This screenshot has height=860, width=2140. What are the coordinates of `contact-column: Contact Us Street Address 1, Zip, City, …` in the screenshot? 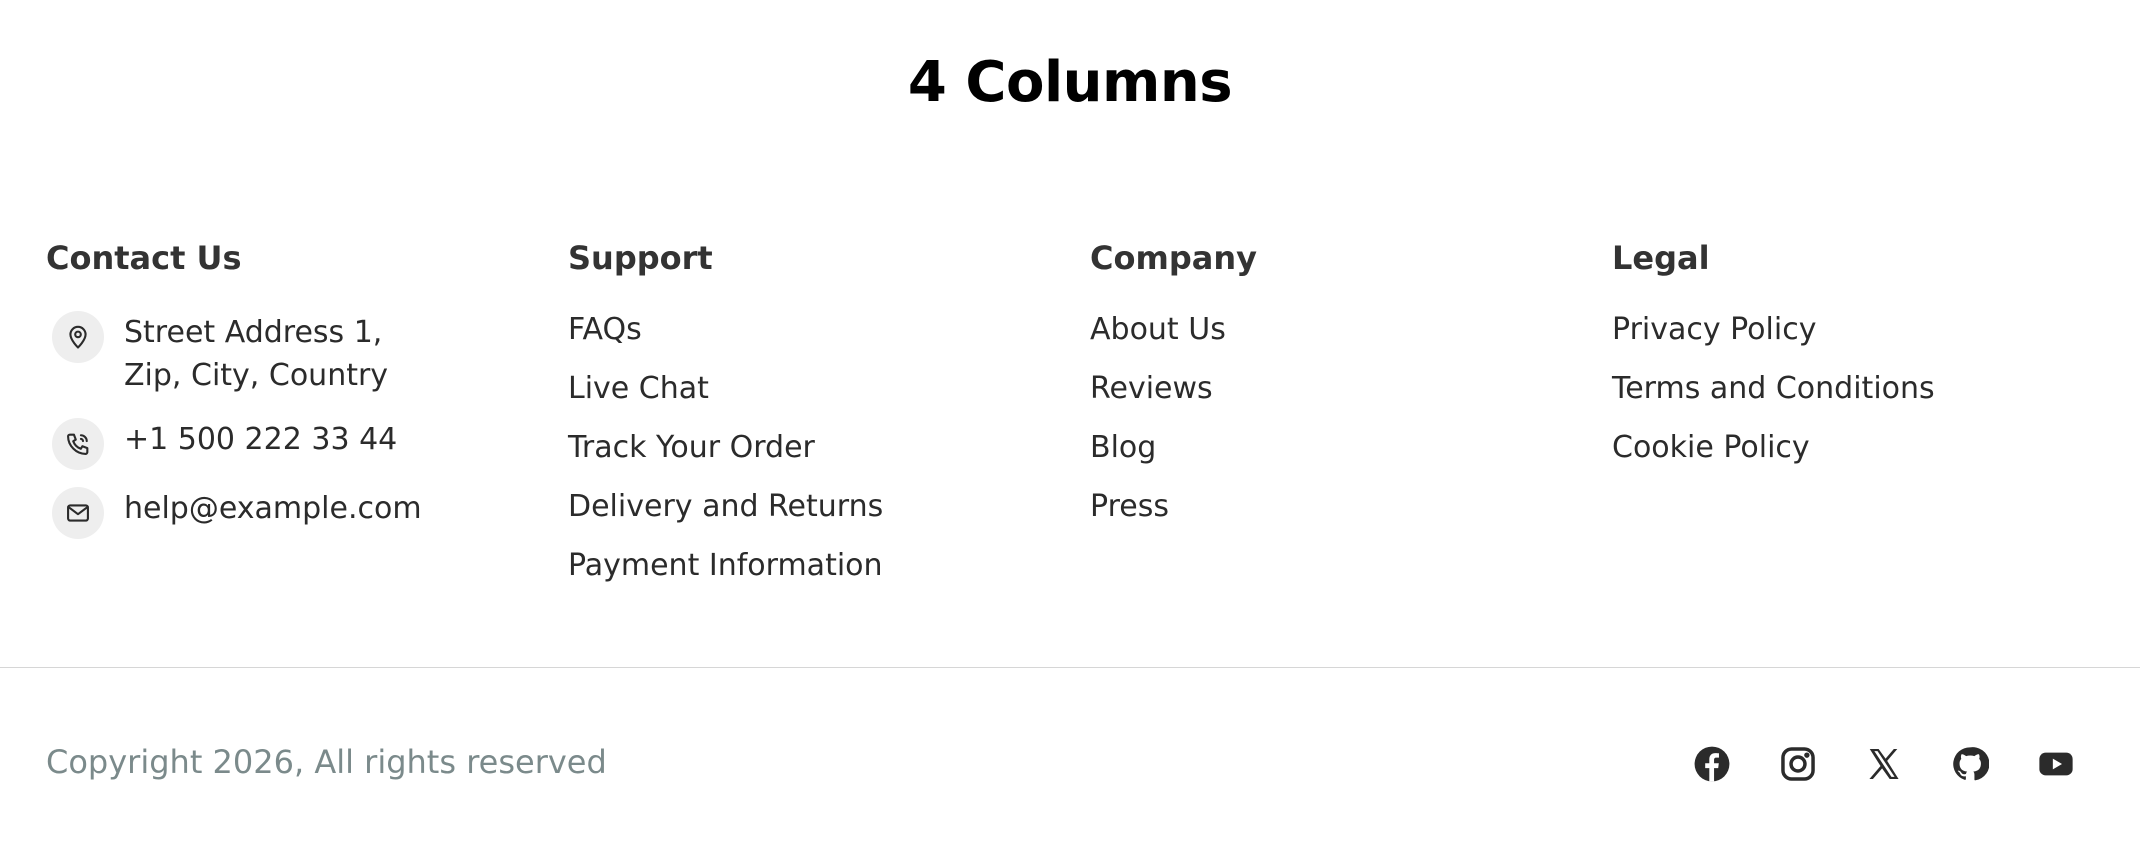 It's located at (296, 388).